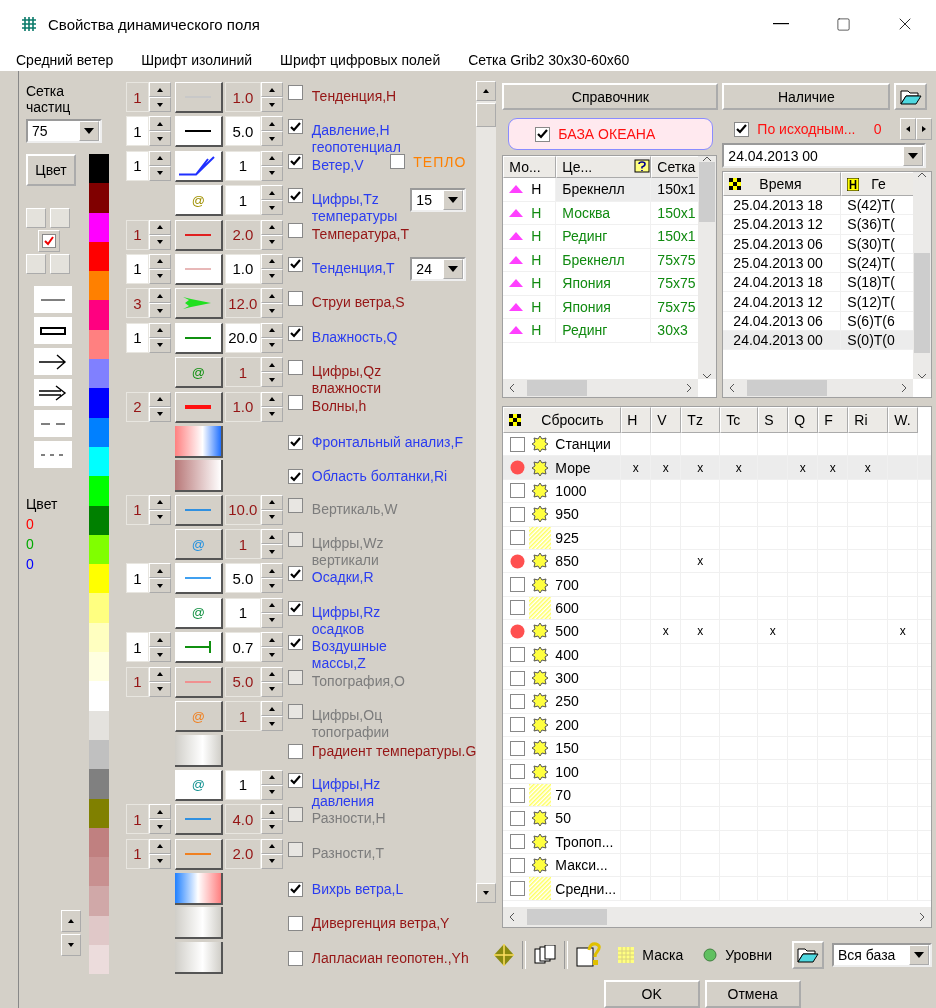 Image resolution: width=936 pixels, height=1008 pixels. I want to click on table-row: 24.04.2013 06 S(6)T(6, so click(818, 321).